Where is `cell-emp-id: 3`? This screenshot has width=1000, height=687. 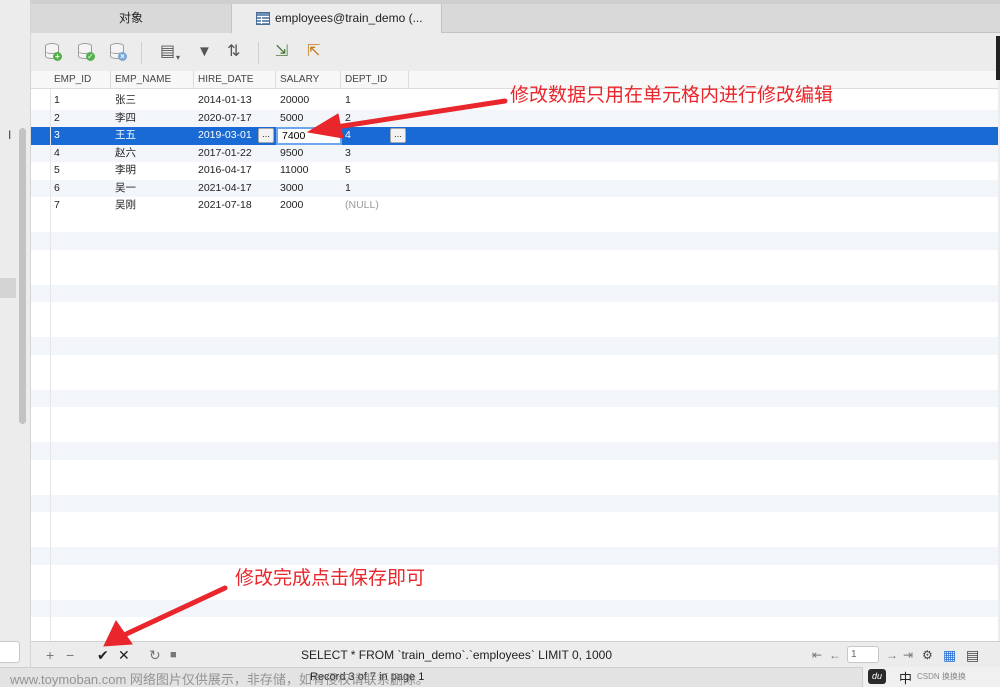 cell-emp-id: 3 is located at coordinates (55, 136).